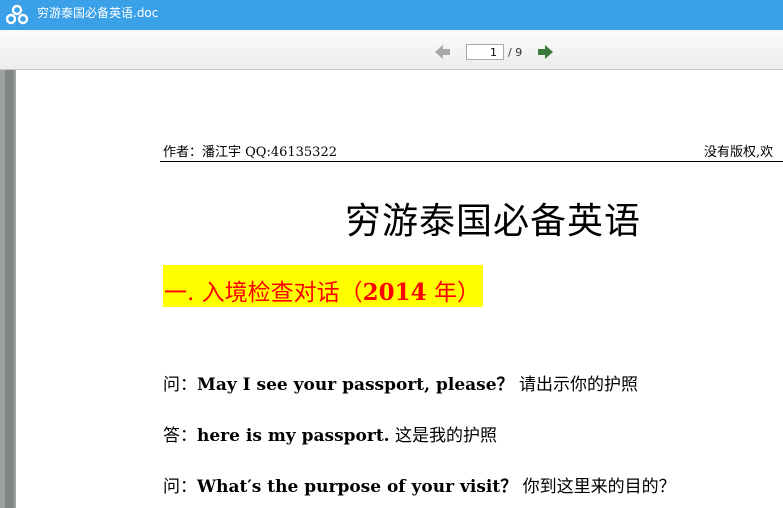  I want to click on page-number-input, so click(485, 52).